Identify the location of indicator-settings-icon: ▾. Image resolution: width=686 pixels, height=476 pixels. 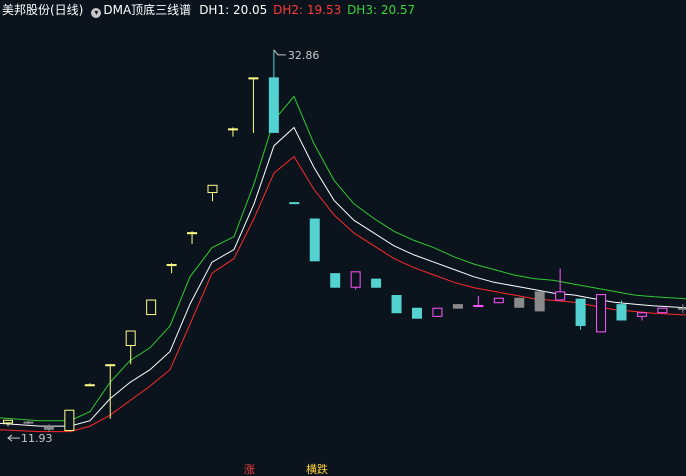
(96, 13).